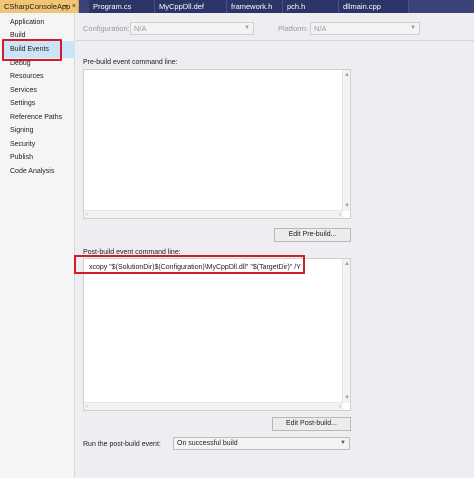  Describe the element at coordinates (23, 91) in the screenshot. I see `nav-item-services: Services` at that location.